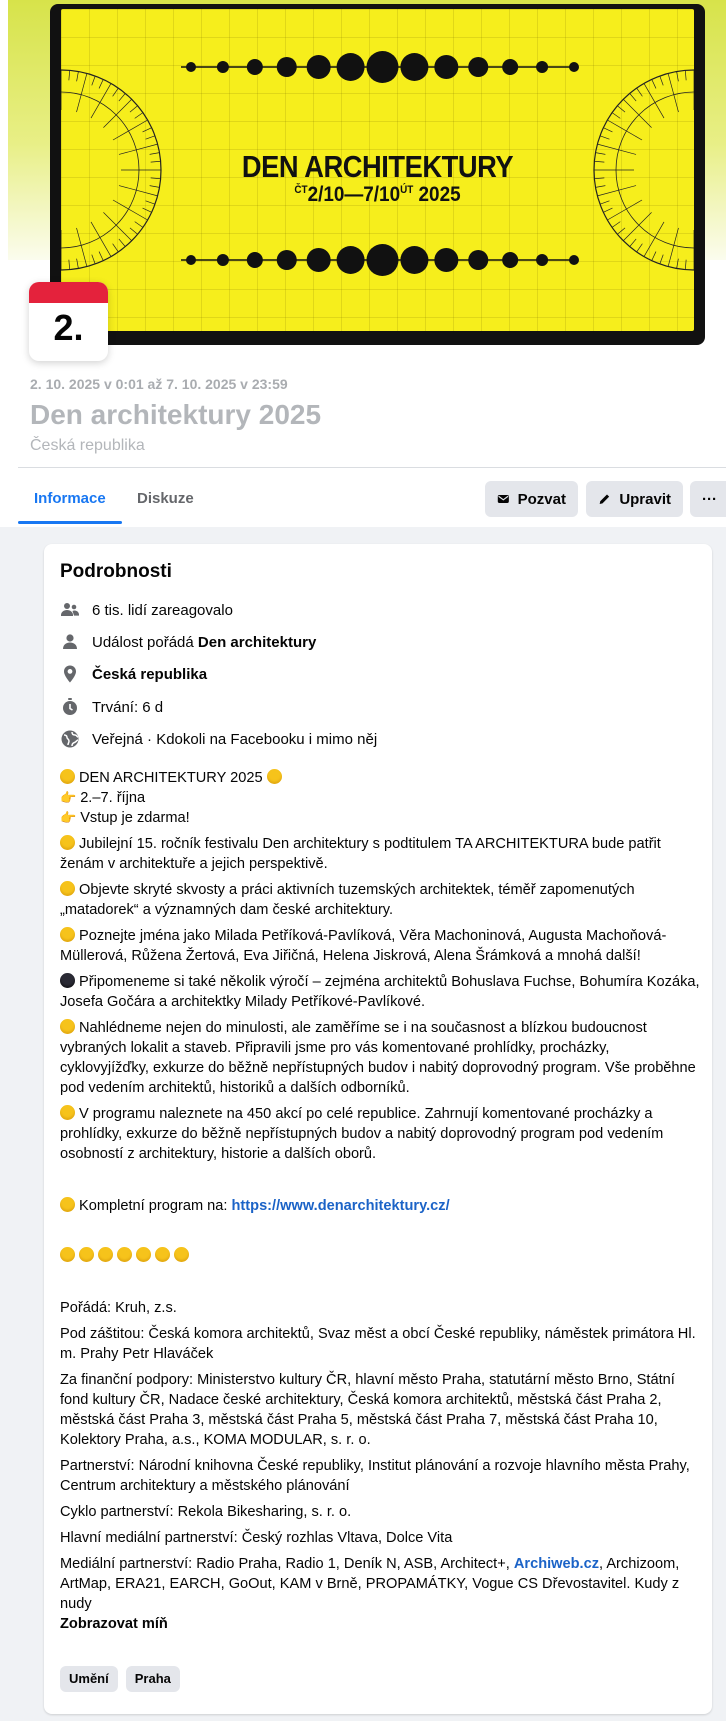  Describe the element at coordinates (89, 1679) in the screenshot. I see `tag-umeni: Umění` at that location.